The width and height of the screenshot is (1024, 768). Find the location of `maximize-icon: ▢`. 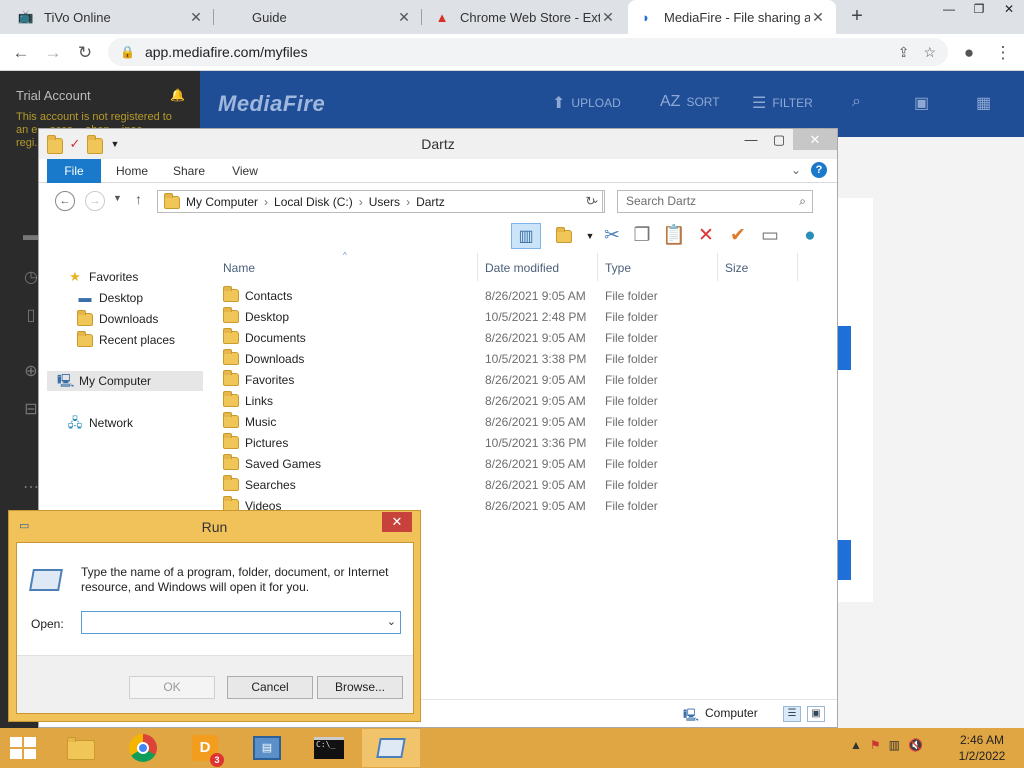

maximize-icon: ▢ is located at coordinates (779, 139).